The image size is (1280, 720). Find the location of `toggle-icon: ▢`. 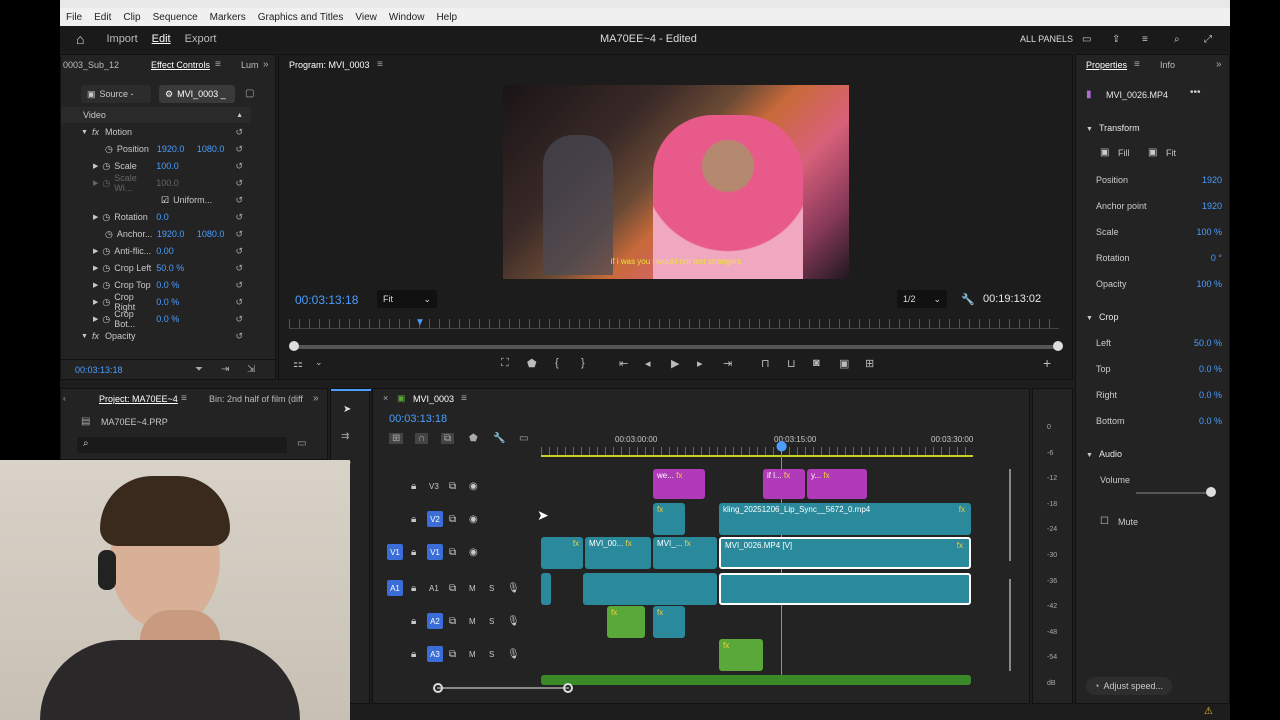

toggle-icon: ▢ is located at coordinates (249, 93).